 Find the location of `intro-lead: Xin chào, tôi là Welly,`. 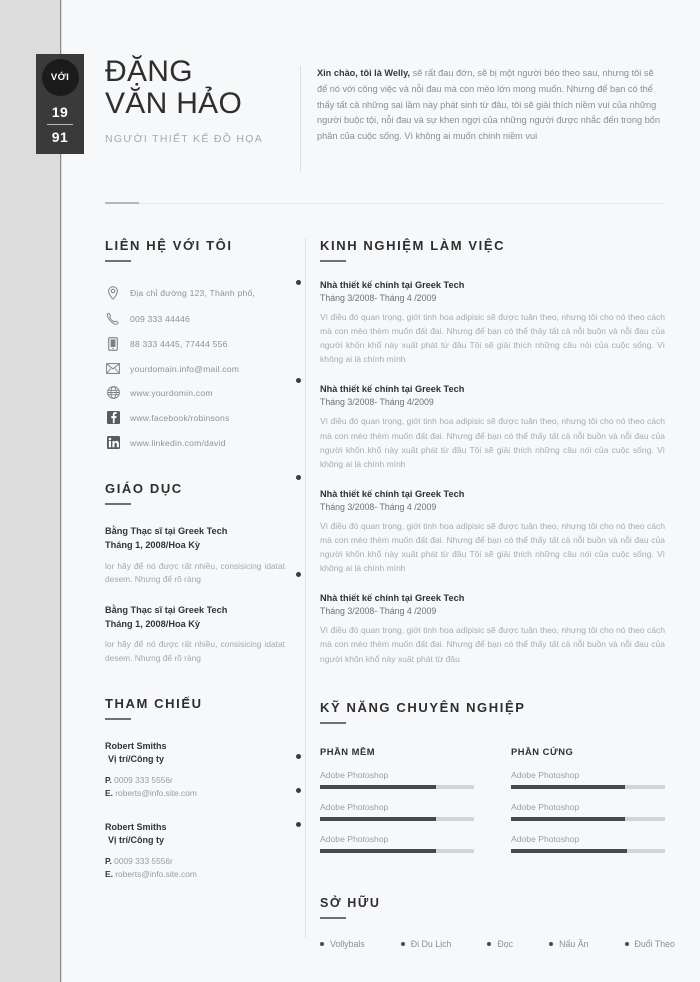

intro-lead: Xin chào, tôi là Welly, is located at coordinates (364, 73).